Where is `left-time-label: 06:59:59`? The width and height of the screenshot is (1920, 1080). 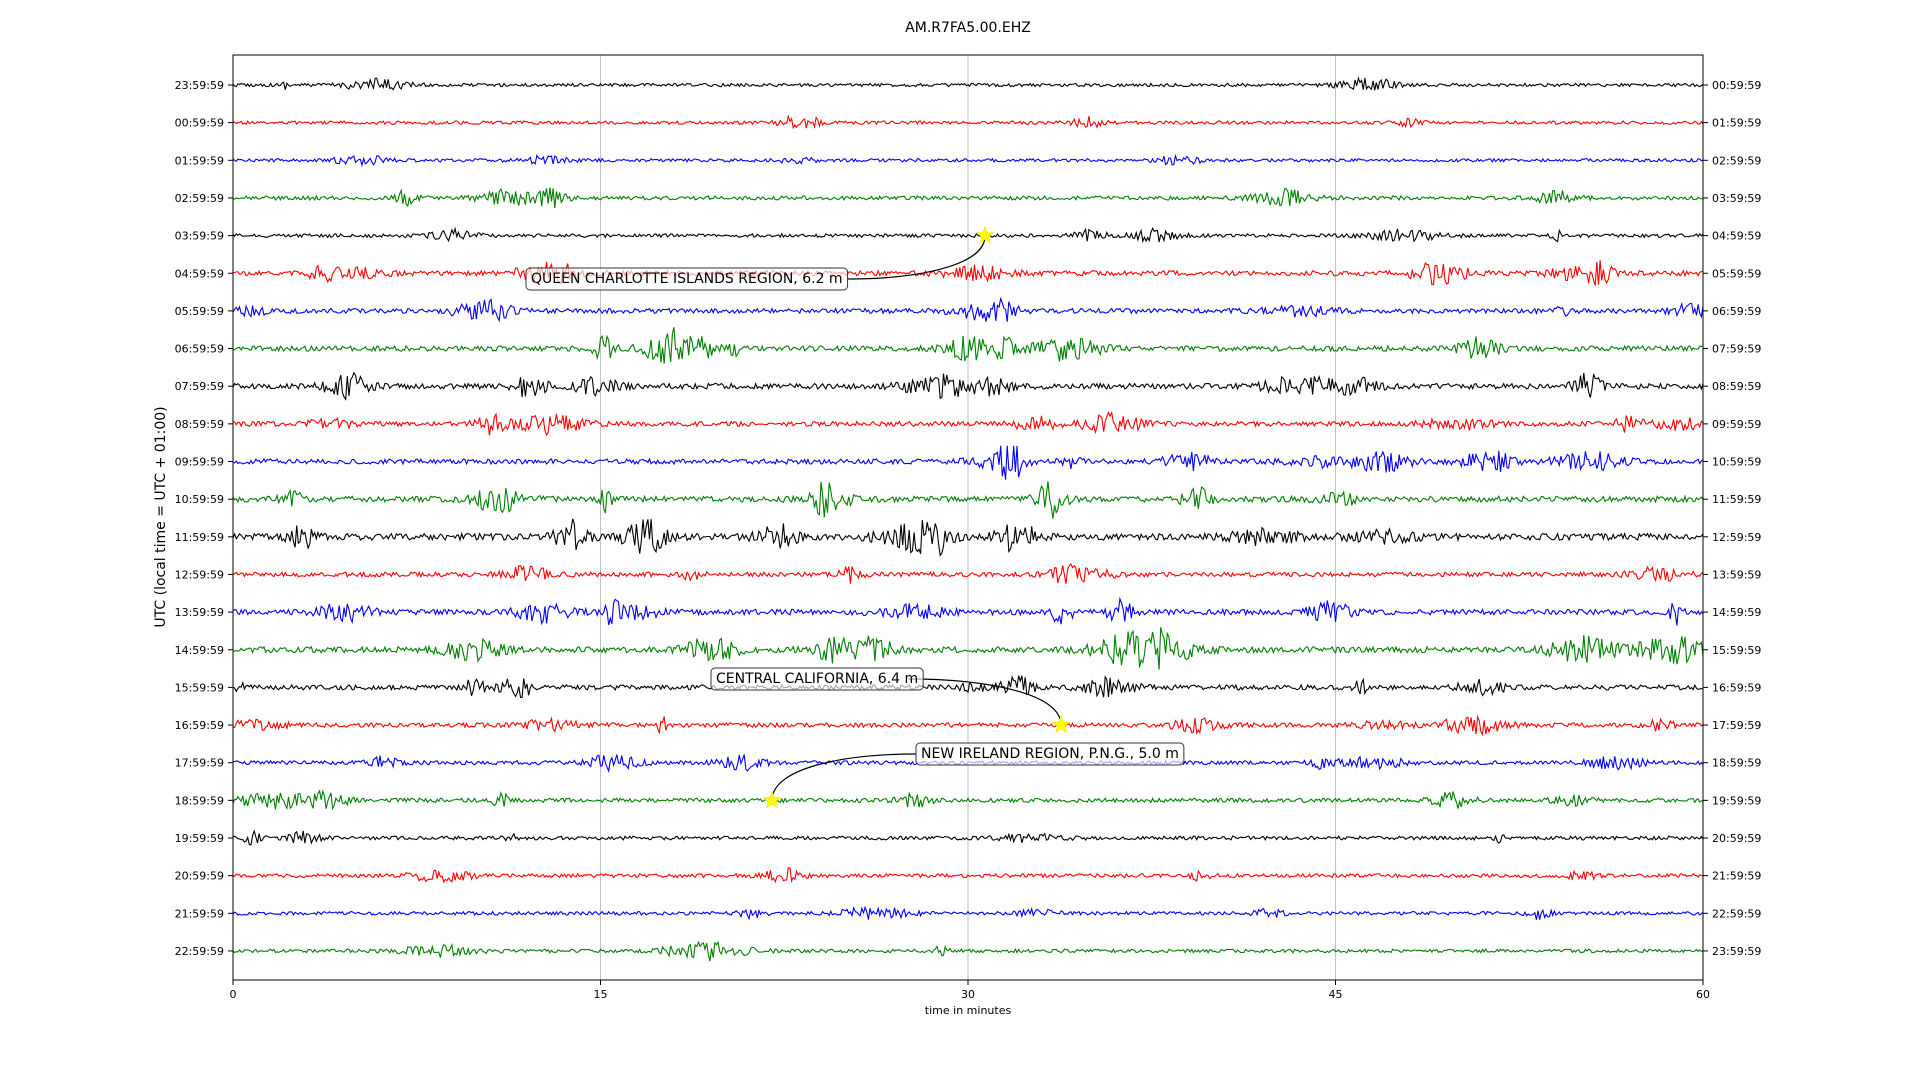 left-time-label: 06:59:59 is located at coordinates (199, 349).